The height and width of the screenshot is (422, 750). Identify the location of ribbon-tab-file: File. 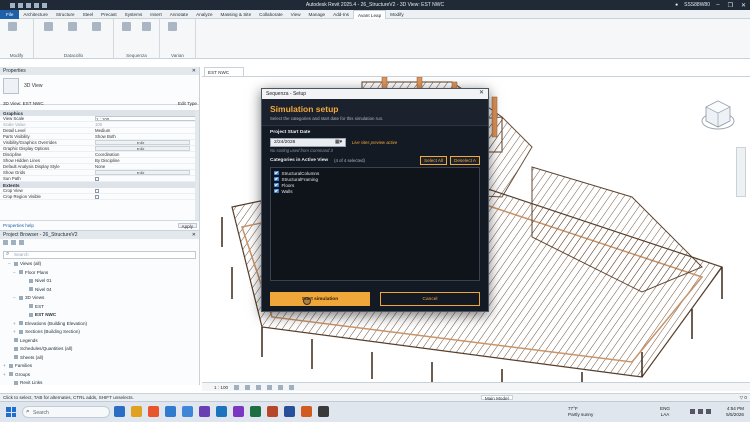
(10, 14).